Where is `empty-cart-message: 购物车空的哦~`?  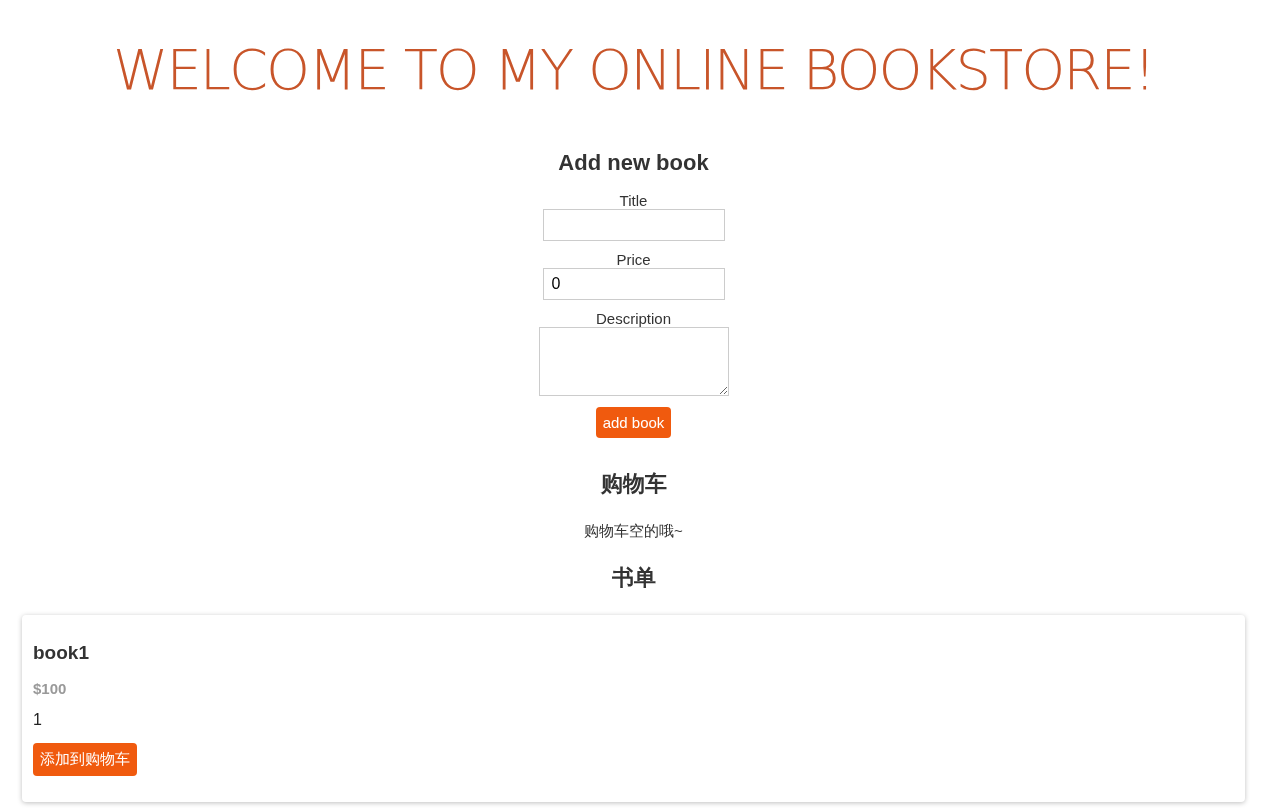 empty-cart-message: 购物车空的哦~ is located at coordinates (633, 531).